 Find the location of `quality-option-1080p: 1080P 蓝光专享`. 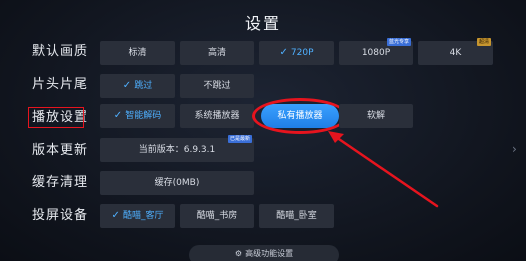

quality-option-1080p: 1080P 蓝光专享 is located at coordinates (376, 51).